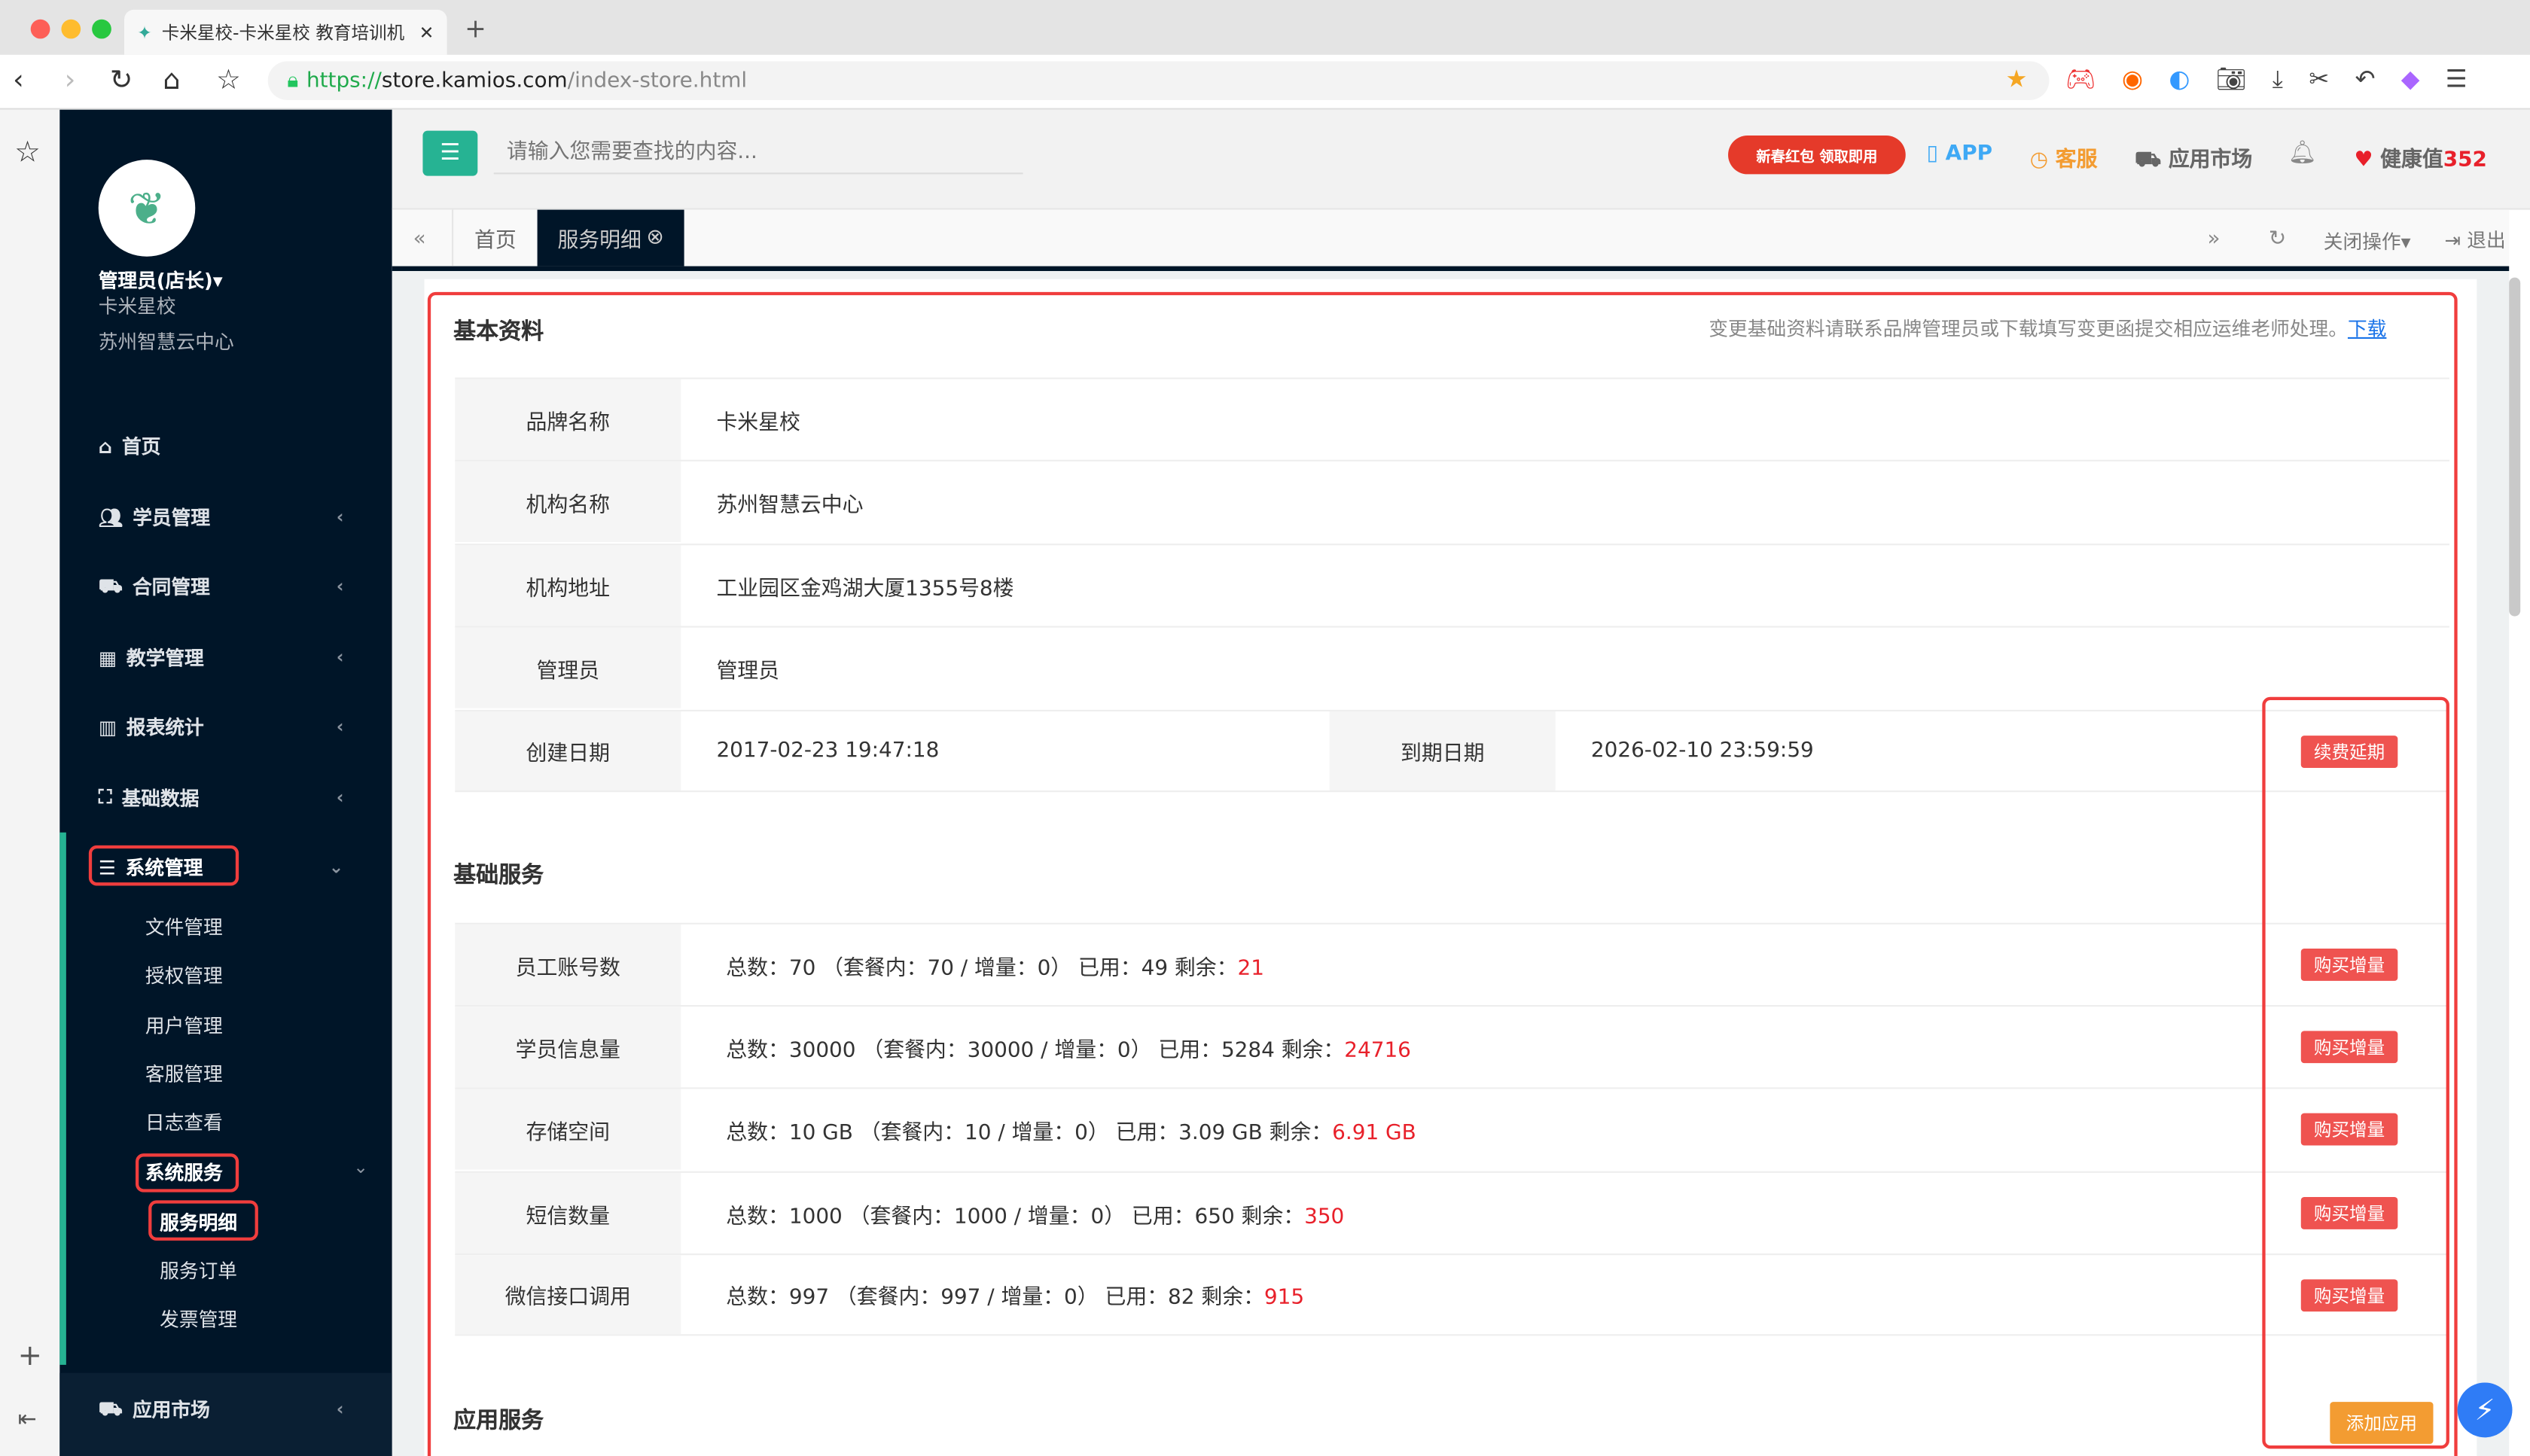 Image resolution: width=2530 pixels, height=1456 pixels. What do you see at coordinates (2048, 329) in the screenshot?
I see `notice-text: 变更基础资料请联系品牌管理员或下载填写变更函提交相应运维老师处理。下载` at bounding box center [2048, 329].